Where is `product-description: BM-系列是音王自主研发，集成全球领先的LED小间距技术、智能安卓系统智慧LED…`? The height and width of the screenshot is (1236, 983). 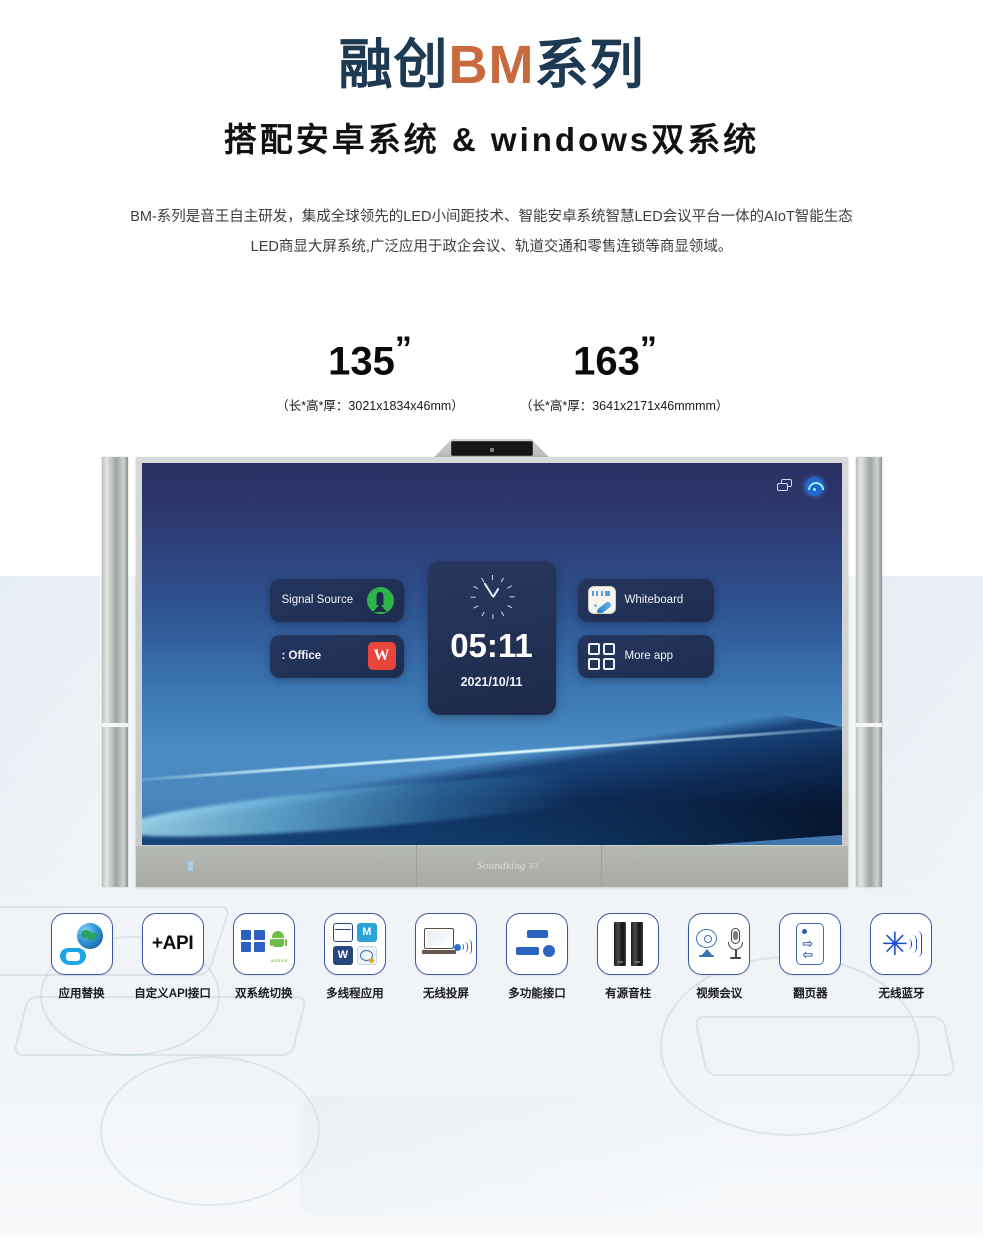
product-description: BM-系列是音王自主研发，集成全球领先的LED小间距技术、智能安卓系统智慧LED… is located at coordinates (491, 232).